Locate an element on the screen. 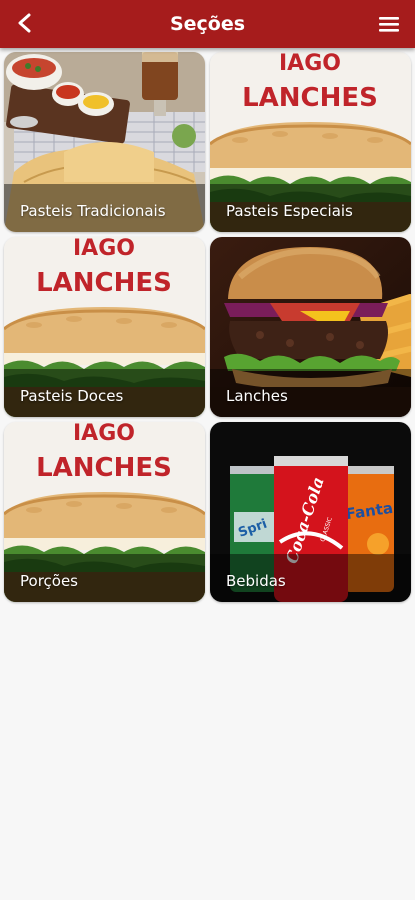  section-label: Pasteis Doces is located at coordinates (72, 396).